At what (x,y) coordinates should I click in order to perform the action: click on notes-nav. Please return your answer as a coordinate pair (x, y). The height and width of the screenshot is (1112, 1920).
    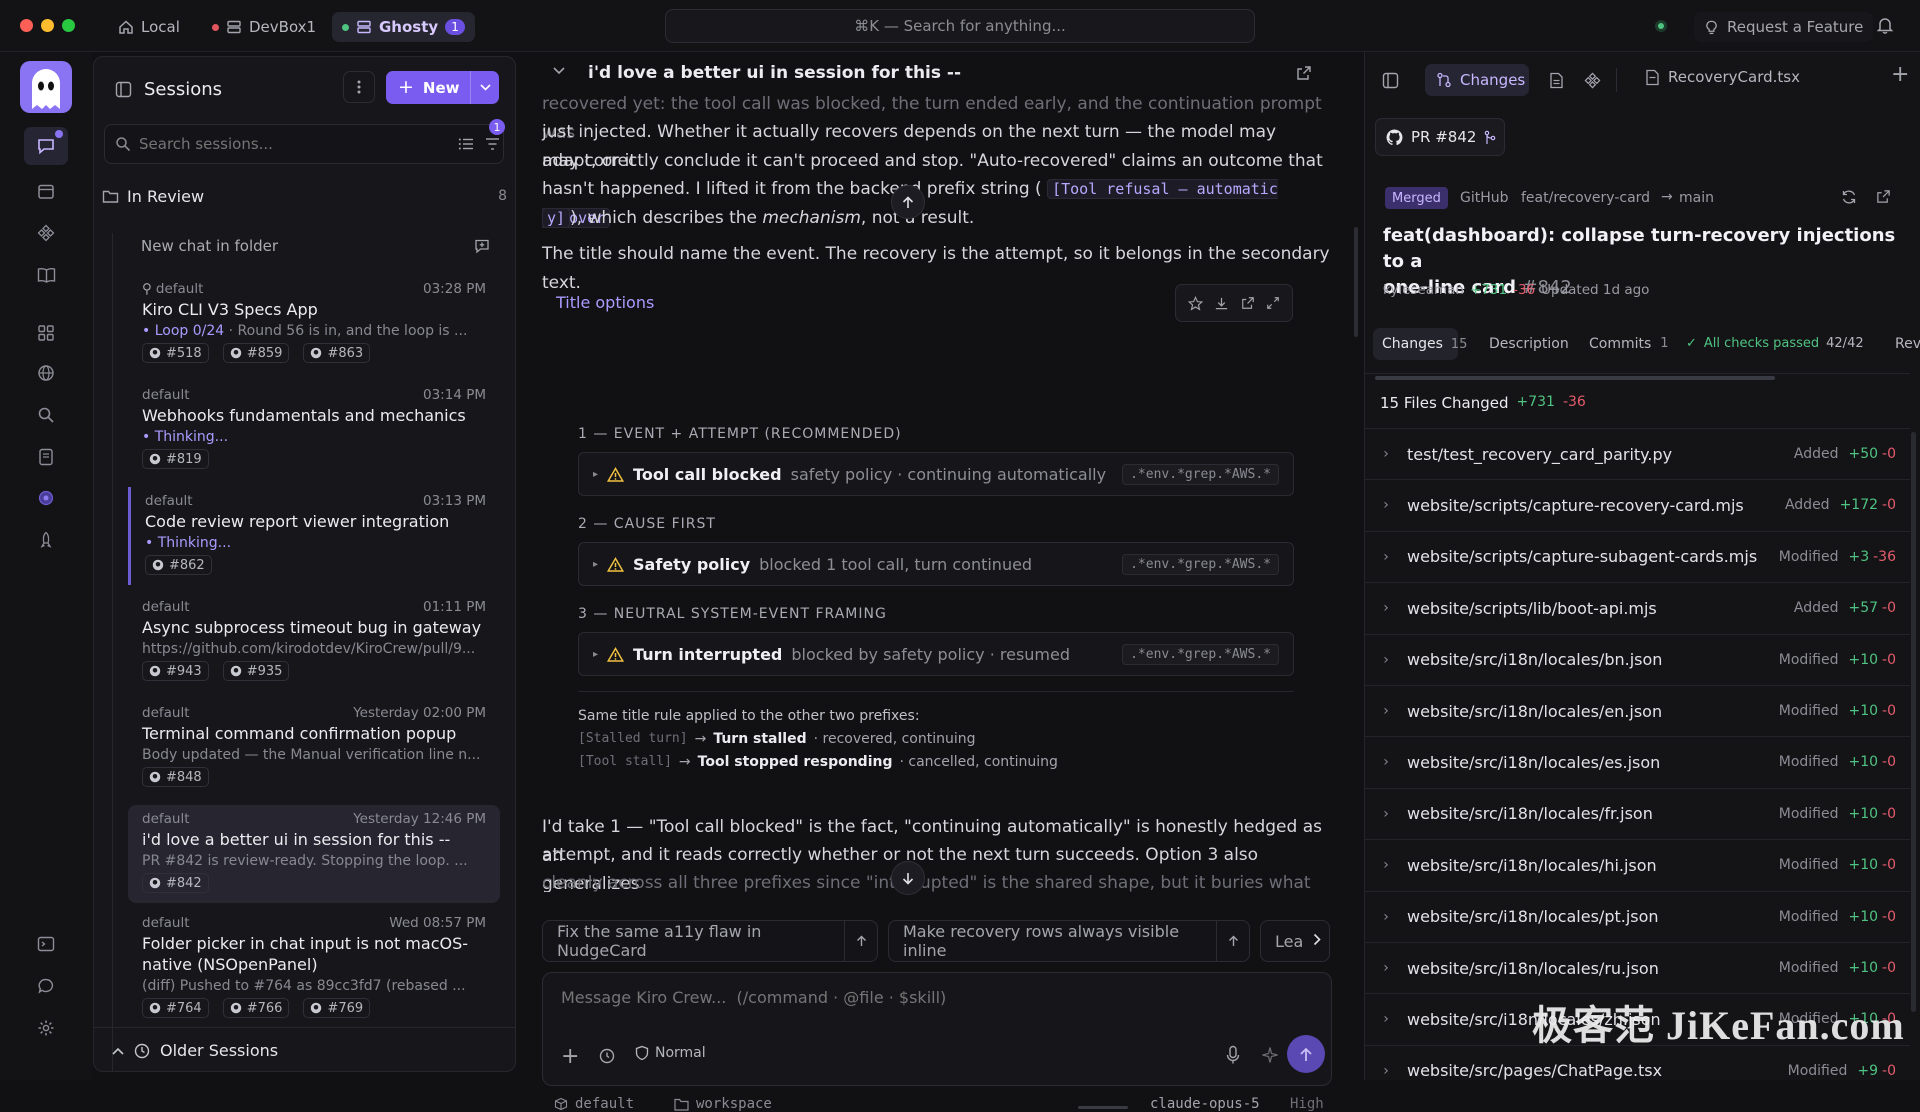
    Looking at the image, I should click on (46, 457).